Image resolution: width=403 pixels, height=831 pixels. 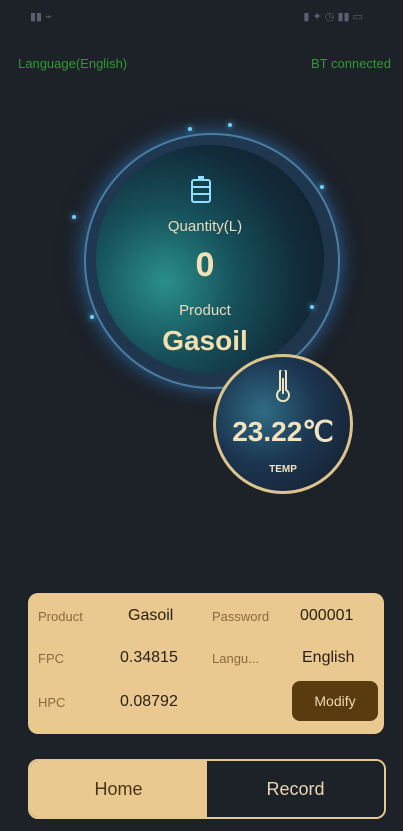 I want to click on language-link: Language(English), so click(x=72, y=63).